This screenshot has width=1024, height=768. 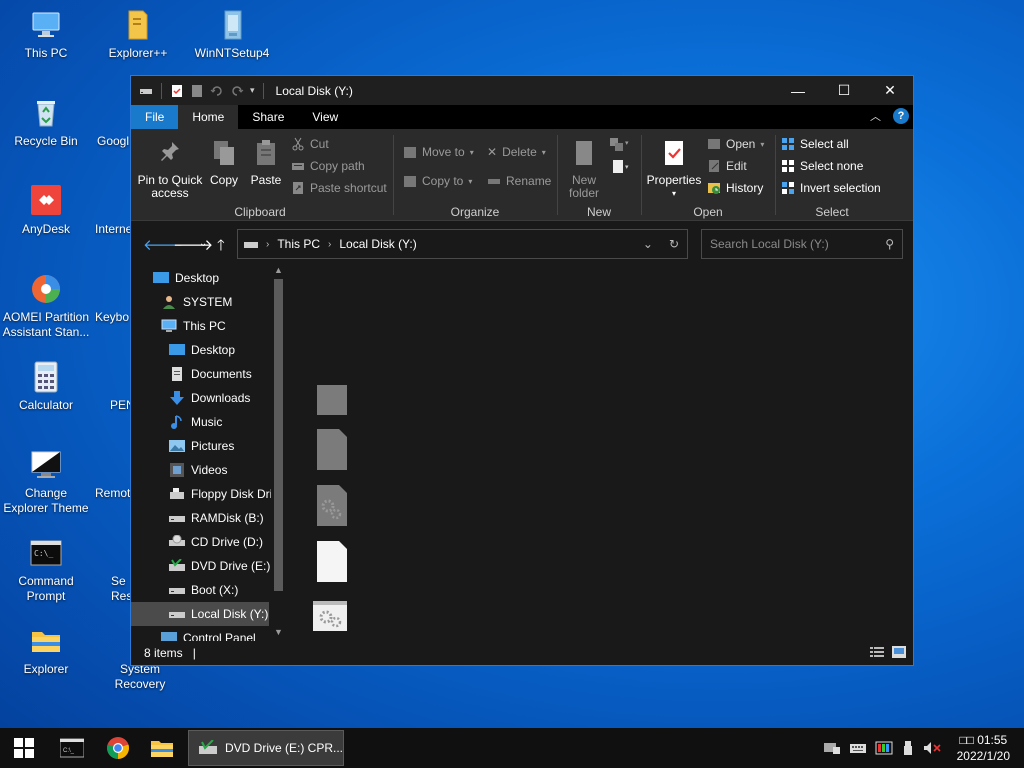 What do you see at coordinates (332, 400) in the screenshot?
I see `file-item-gray-square` at bounding box center [332, 400].